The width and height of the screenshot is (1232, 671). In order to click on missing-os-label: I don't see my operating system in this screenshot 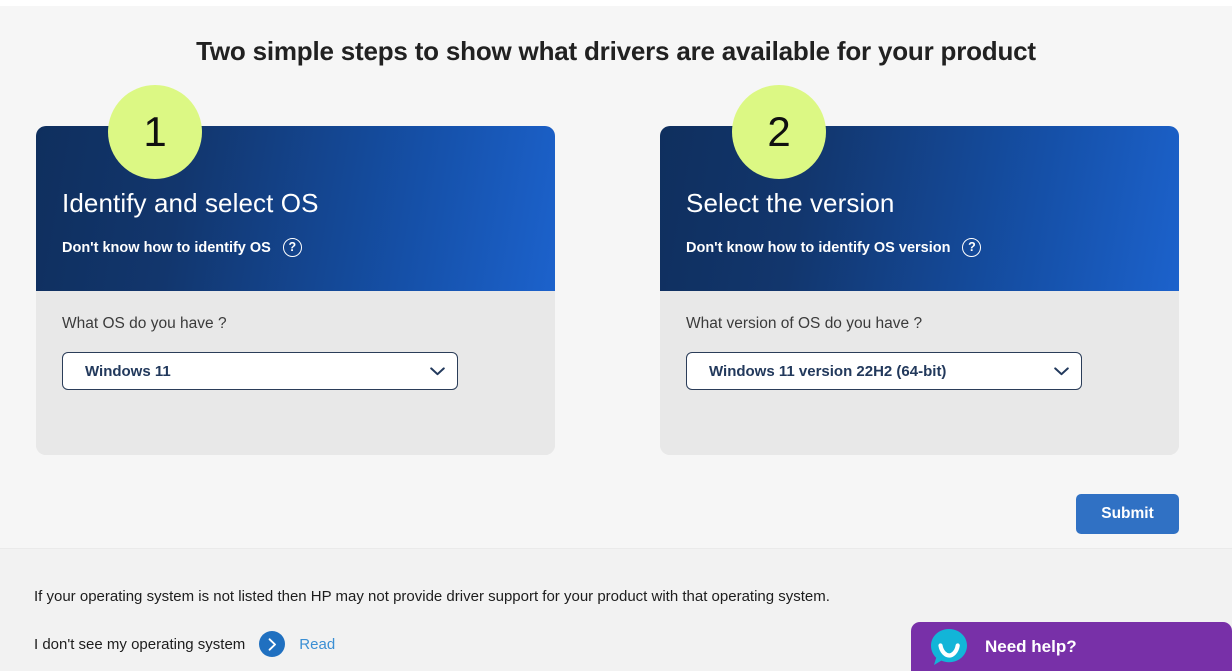, I will do `click(140, 644)`.